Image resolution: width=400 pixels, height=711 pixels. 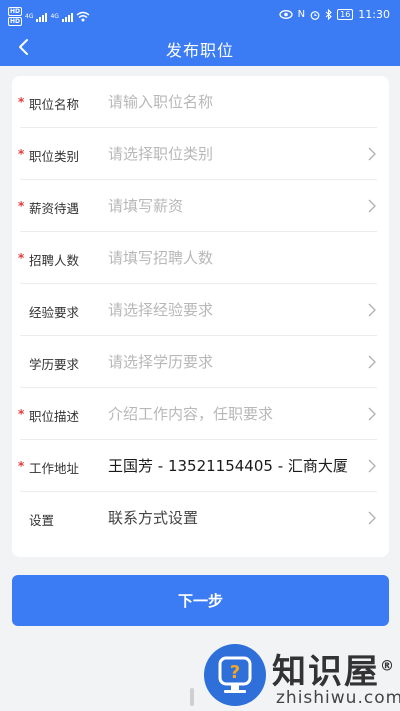 What do you see at coordinates (54, 208) in the screenshot?
I see `field-label: 薪资待遇` at bounding box center [54, 208].